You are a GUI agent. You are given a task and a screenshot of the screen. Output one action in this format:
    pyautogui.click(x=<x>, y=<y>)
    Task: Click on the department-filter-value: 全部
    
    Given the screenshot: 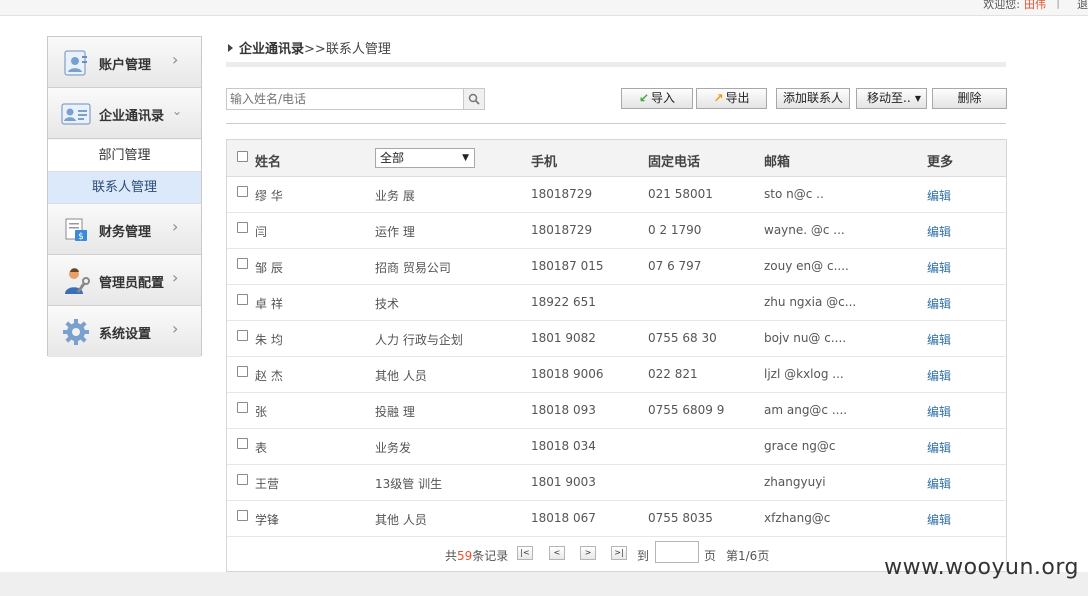 What is the action you would take?
    pyautogui.click(x=392, y=158)
    